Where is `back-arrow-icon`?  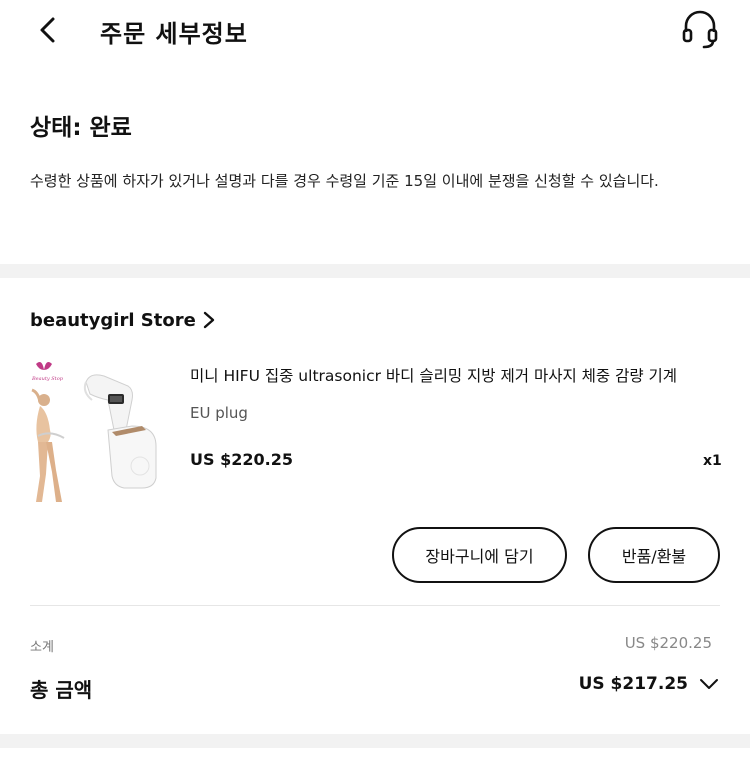 back-arrow-icon is located at coordinates (47, 30).